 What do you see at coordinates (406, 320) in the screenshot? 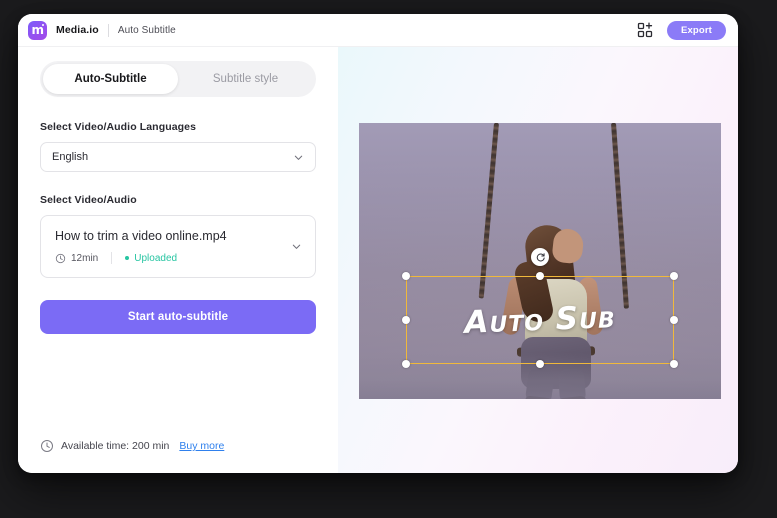
I see `resize-handle-middle-left` at bounding box center [406, 320].